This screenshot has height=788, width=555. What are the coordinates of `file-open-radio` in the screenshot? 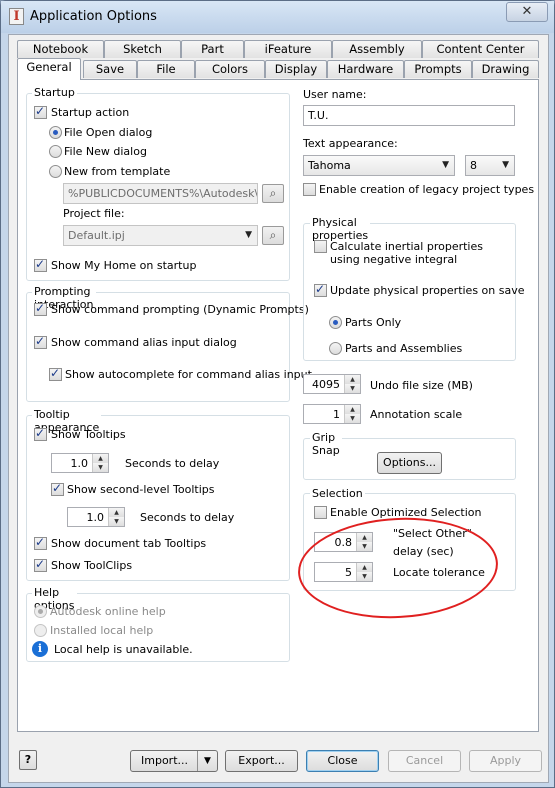 It's located at (55, 132).